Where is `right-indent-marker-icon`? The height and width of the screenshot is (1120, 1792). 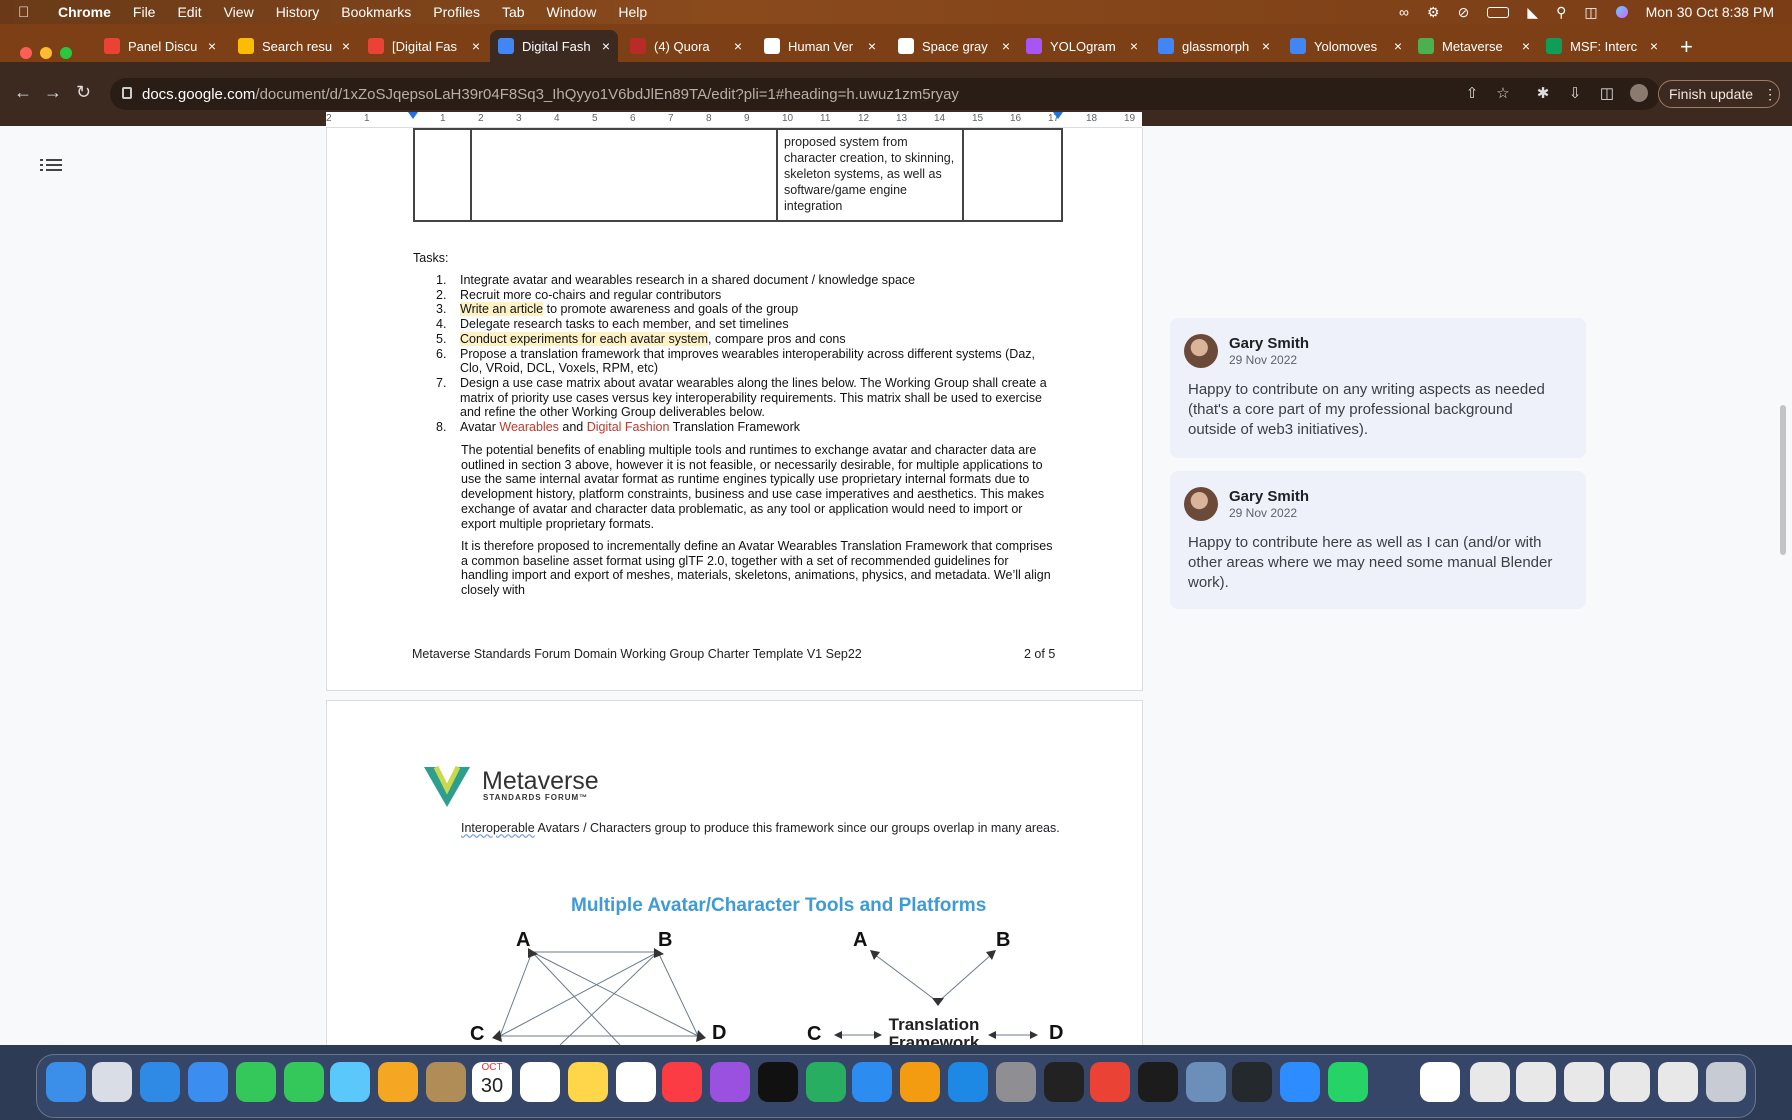
right-indent-marker-icon is located at coordinates (1058, 115).